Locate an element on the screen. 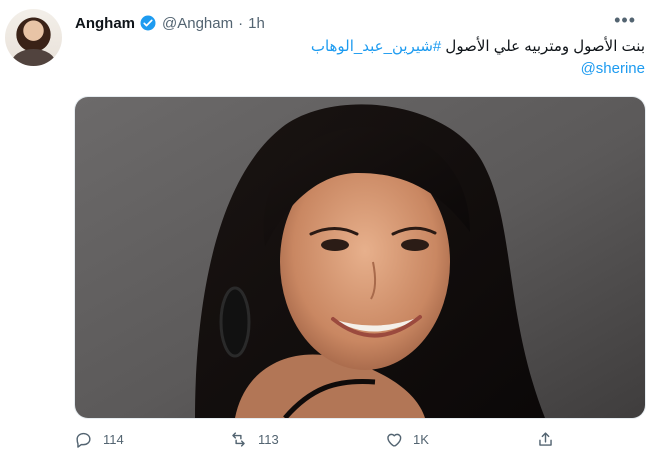 This screenshot has height=452, width=658. reply-count: 114 is located at coordinates (113, 439).